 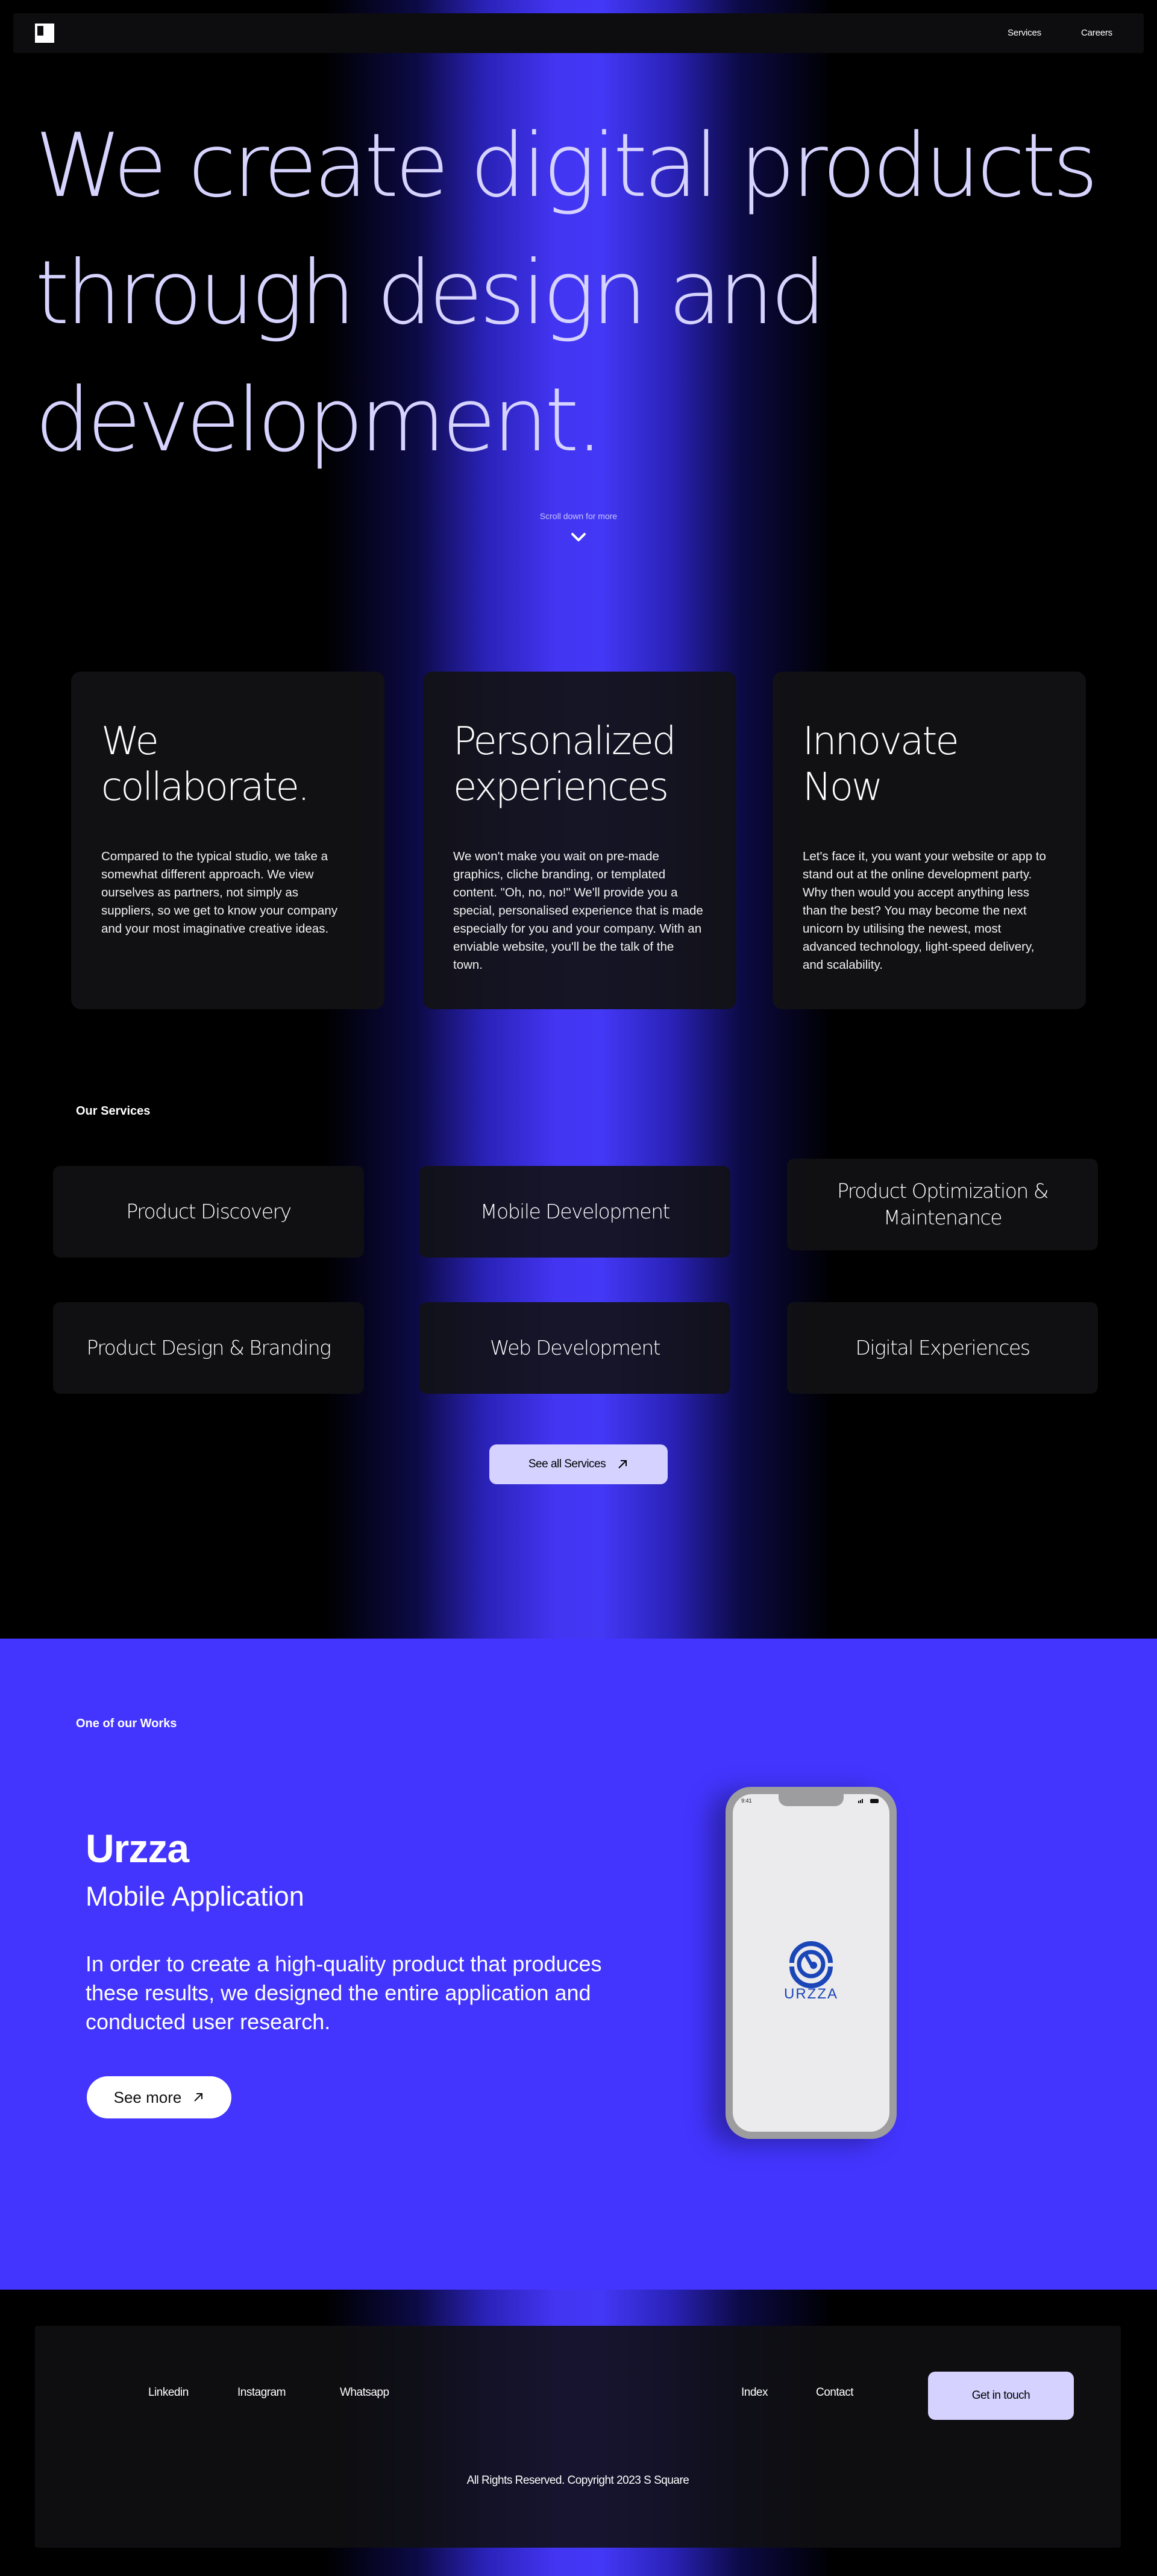 I want to click on see-more-button: See more, so click(x=159, y=2097).